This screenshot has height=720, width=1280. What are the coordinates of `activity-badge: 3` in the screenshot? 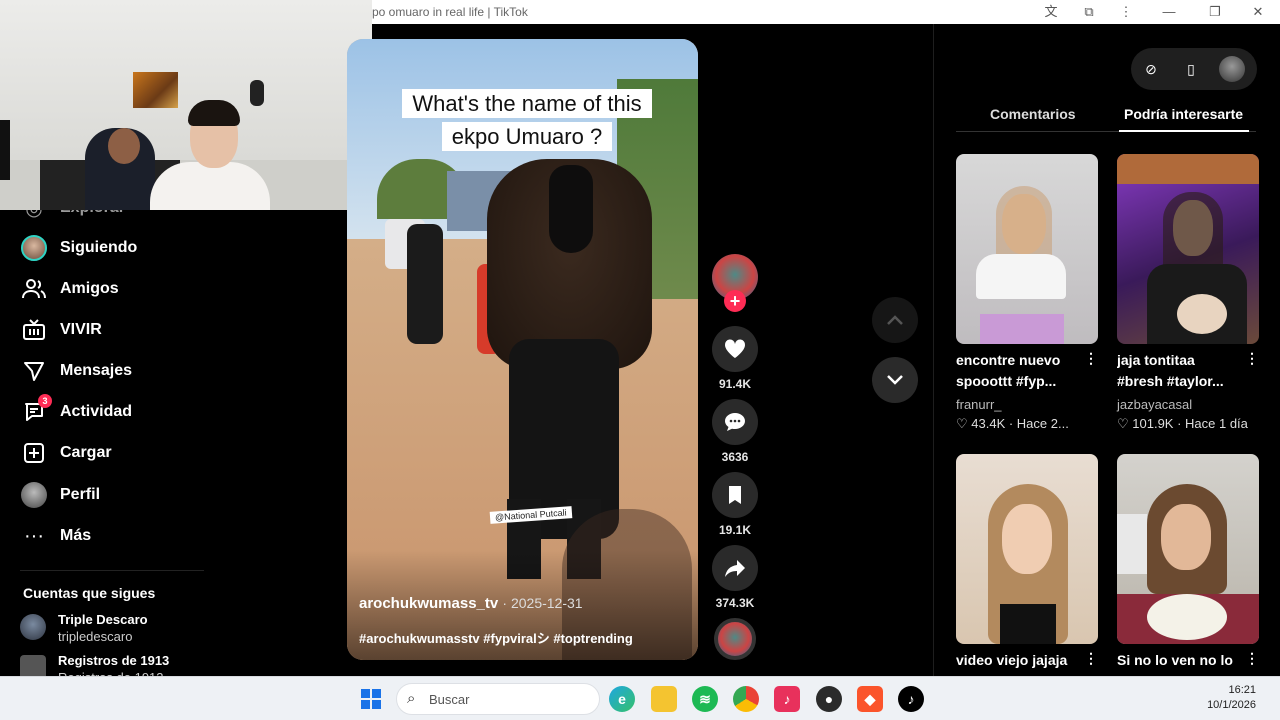 It's located at (45, 401).